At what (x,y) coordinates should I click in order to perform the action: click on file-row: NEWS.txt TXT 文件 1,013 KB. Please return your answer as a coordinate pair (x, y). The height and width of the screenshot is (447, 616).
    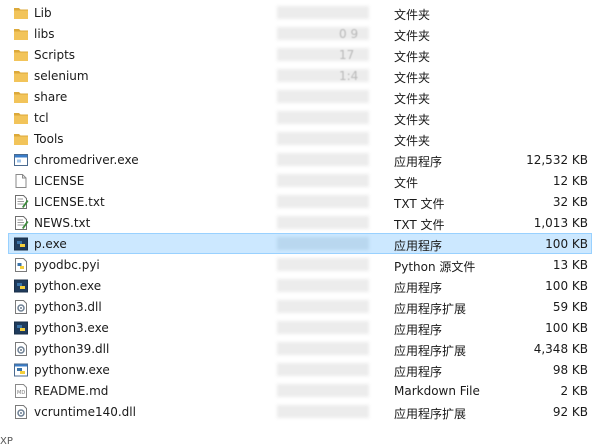
    Looking at the image, I should click on (300, 222).